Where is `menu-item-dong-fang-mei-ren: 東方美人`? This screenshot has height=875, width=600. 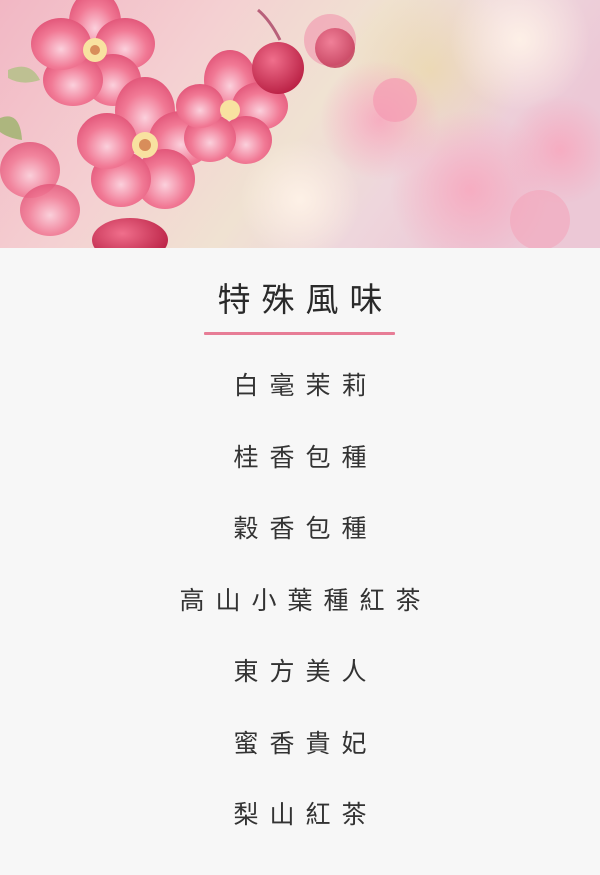
menu-item-dong-fang-mei-ren: 東方美人 is located at coordinates (300, 688).